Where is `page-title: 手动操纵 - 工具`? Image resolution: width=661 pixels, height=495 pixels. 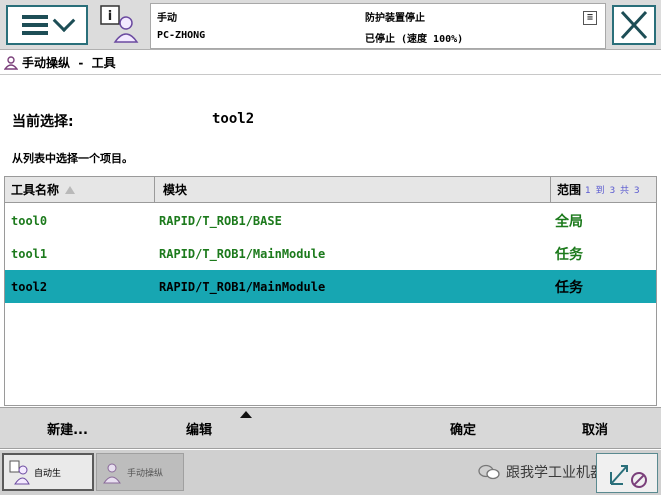
page-title: 手动操纵 - 工具 is located at coordinates (69, 63).